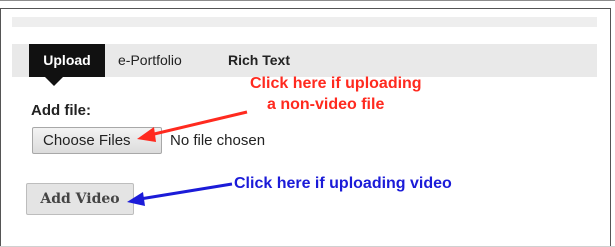 This screenshot has height=247, width=615. What do you see at coordinates (67, 65) in the screenshot?
I see `tab-upload: Upload` at bounding box center [67, 65].